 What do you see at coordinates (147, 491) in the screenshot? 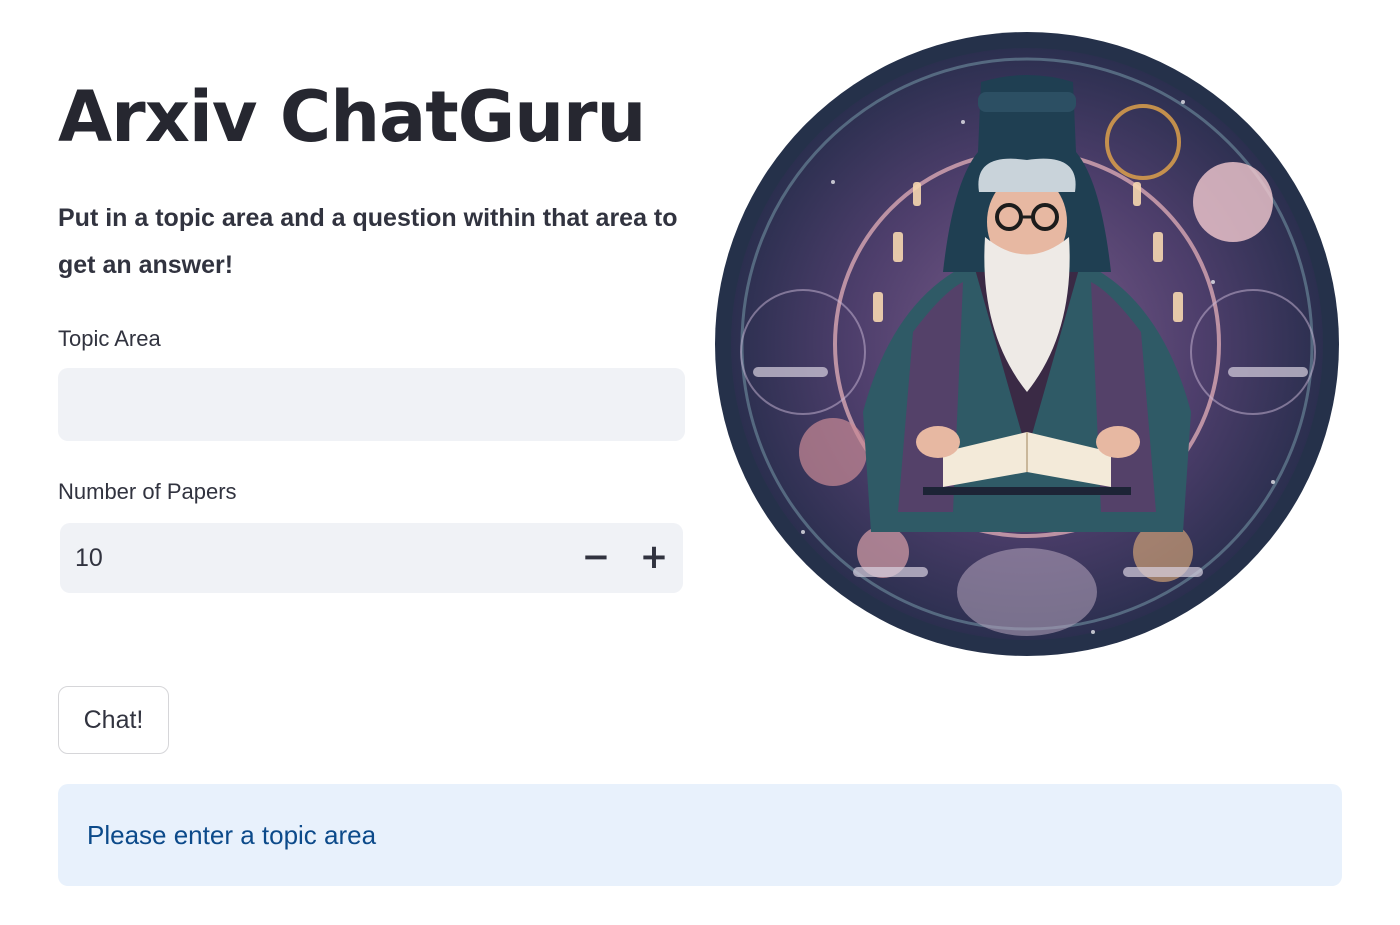
I see `number-of-papers-label: Number of Papers` at bounding box center [147, 491].